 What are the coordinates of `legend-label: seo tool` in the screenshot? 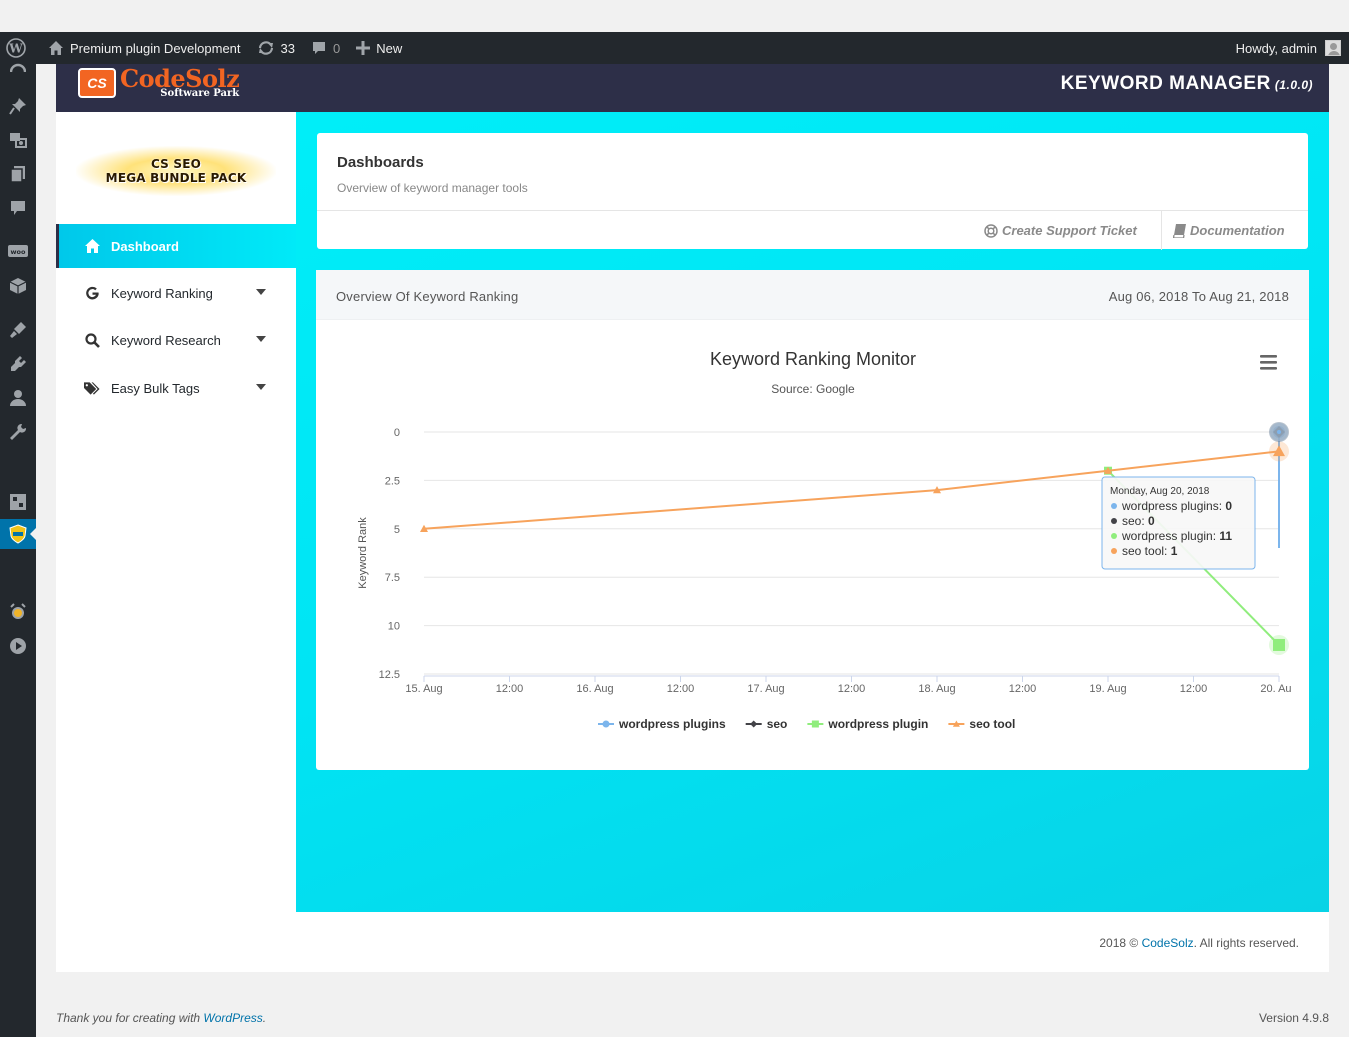 It's located at (992, 724).